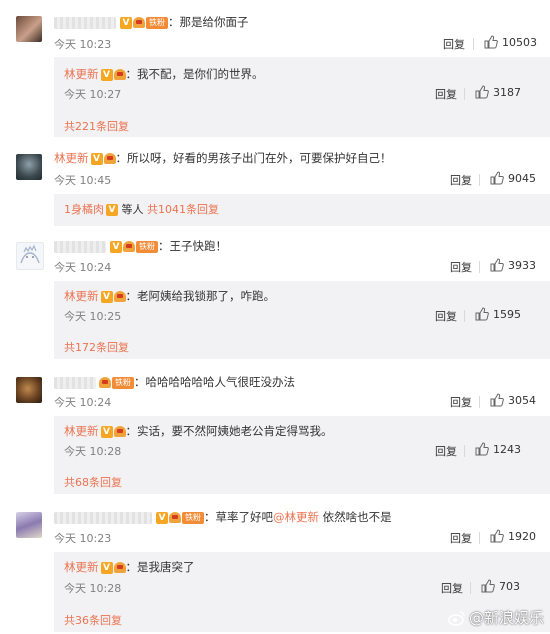  I want to click on like-button: 1243, so click(498, 449).